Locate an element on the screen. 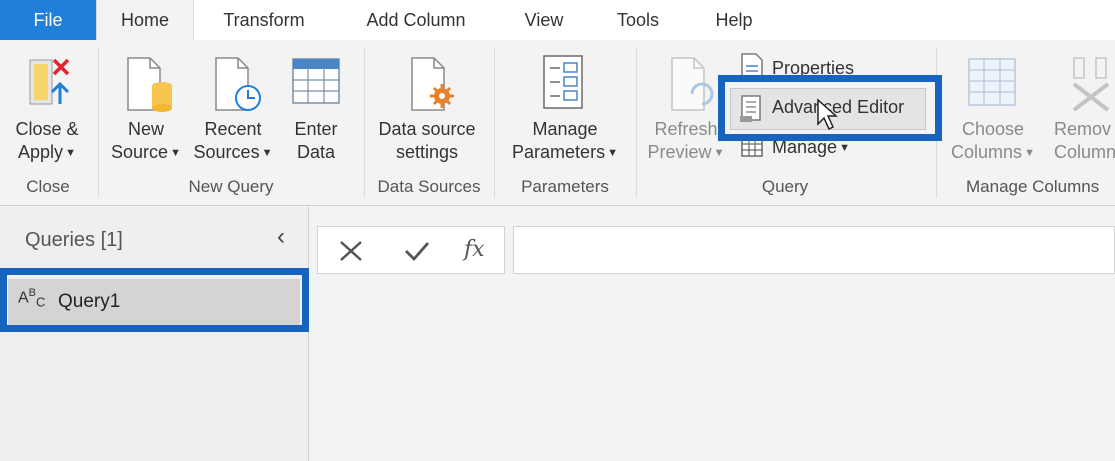 The image size is (1115, 461). new-source-label-2: Source is located at coordinates (140, 152).